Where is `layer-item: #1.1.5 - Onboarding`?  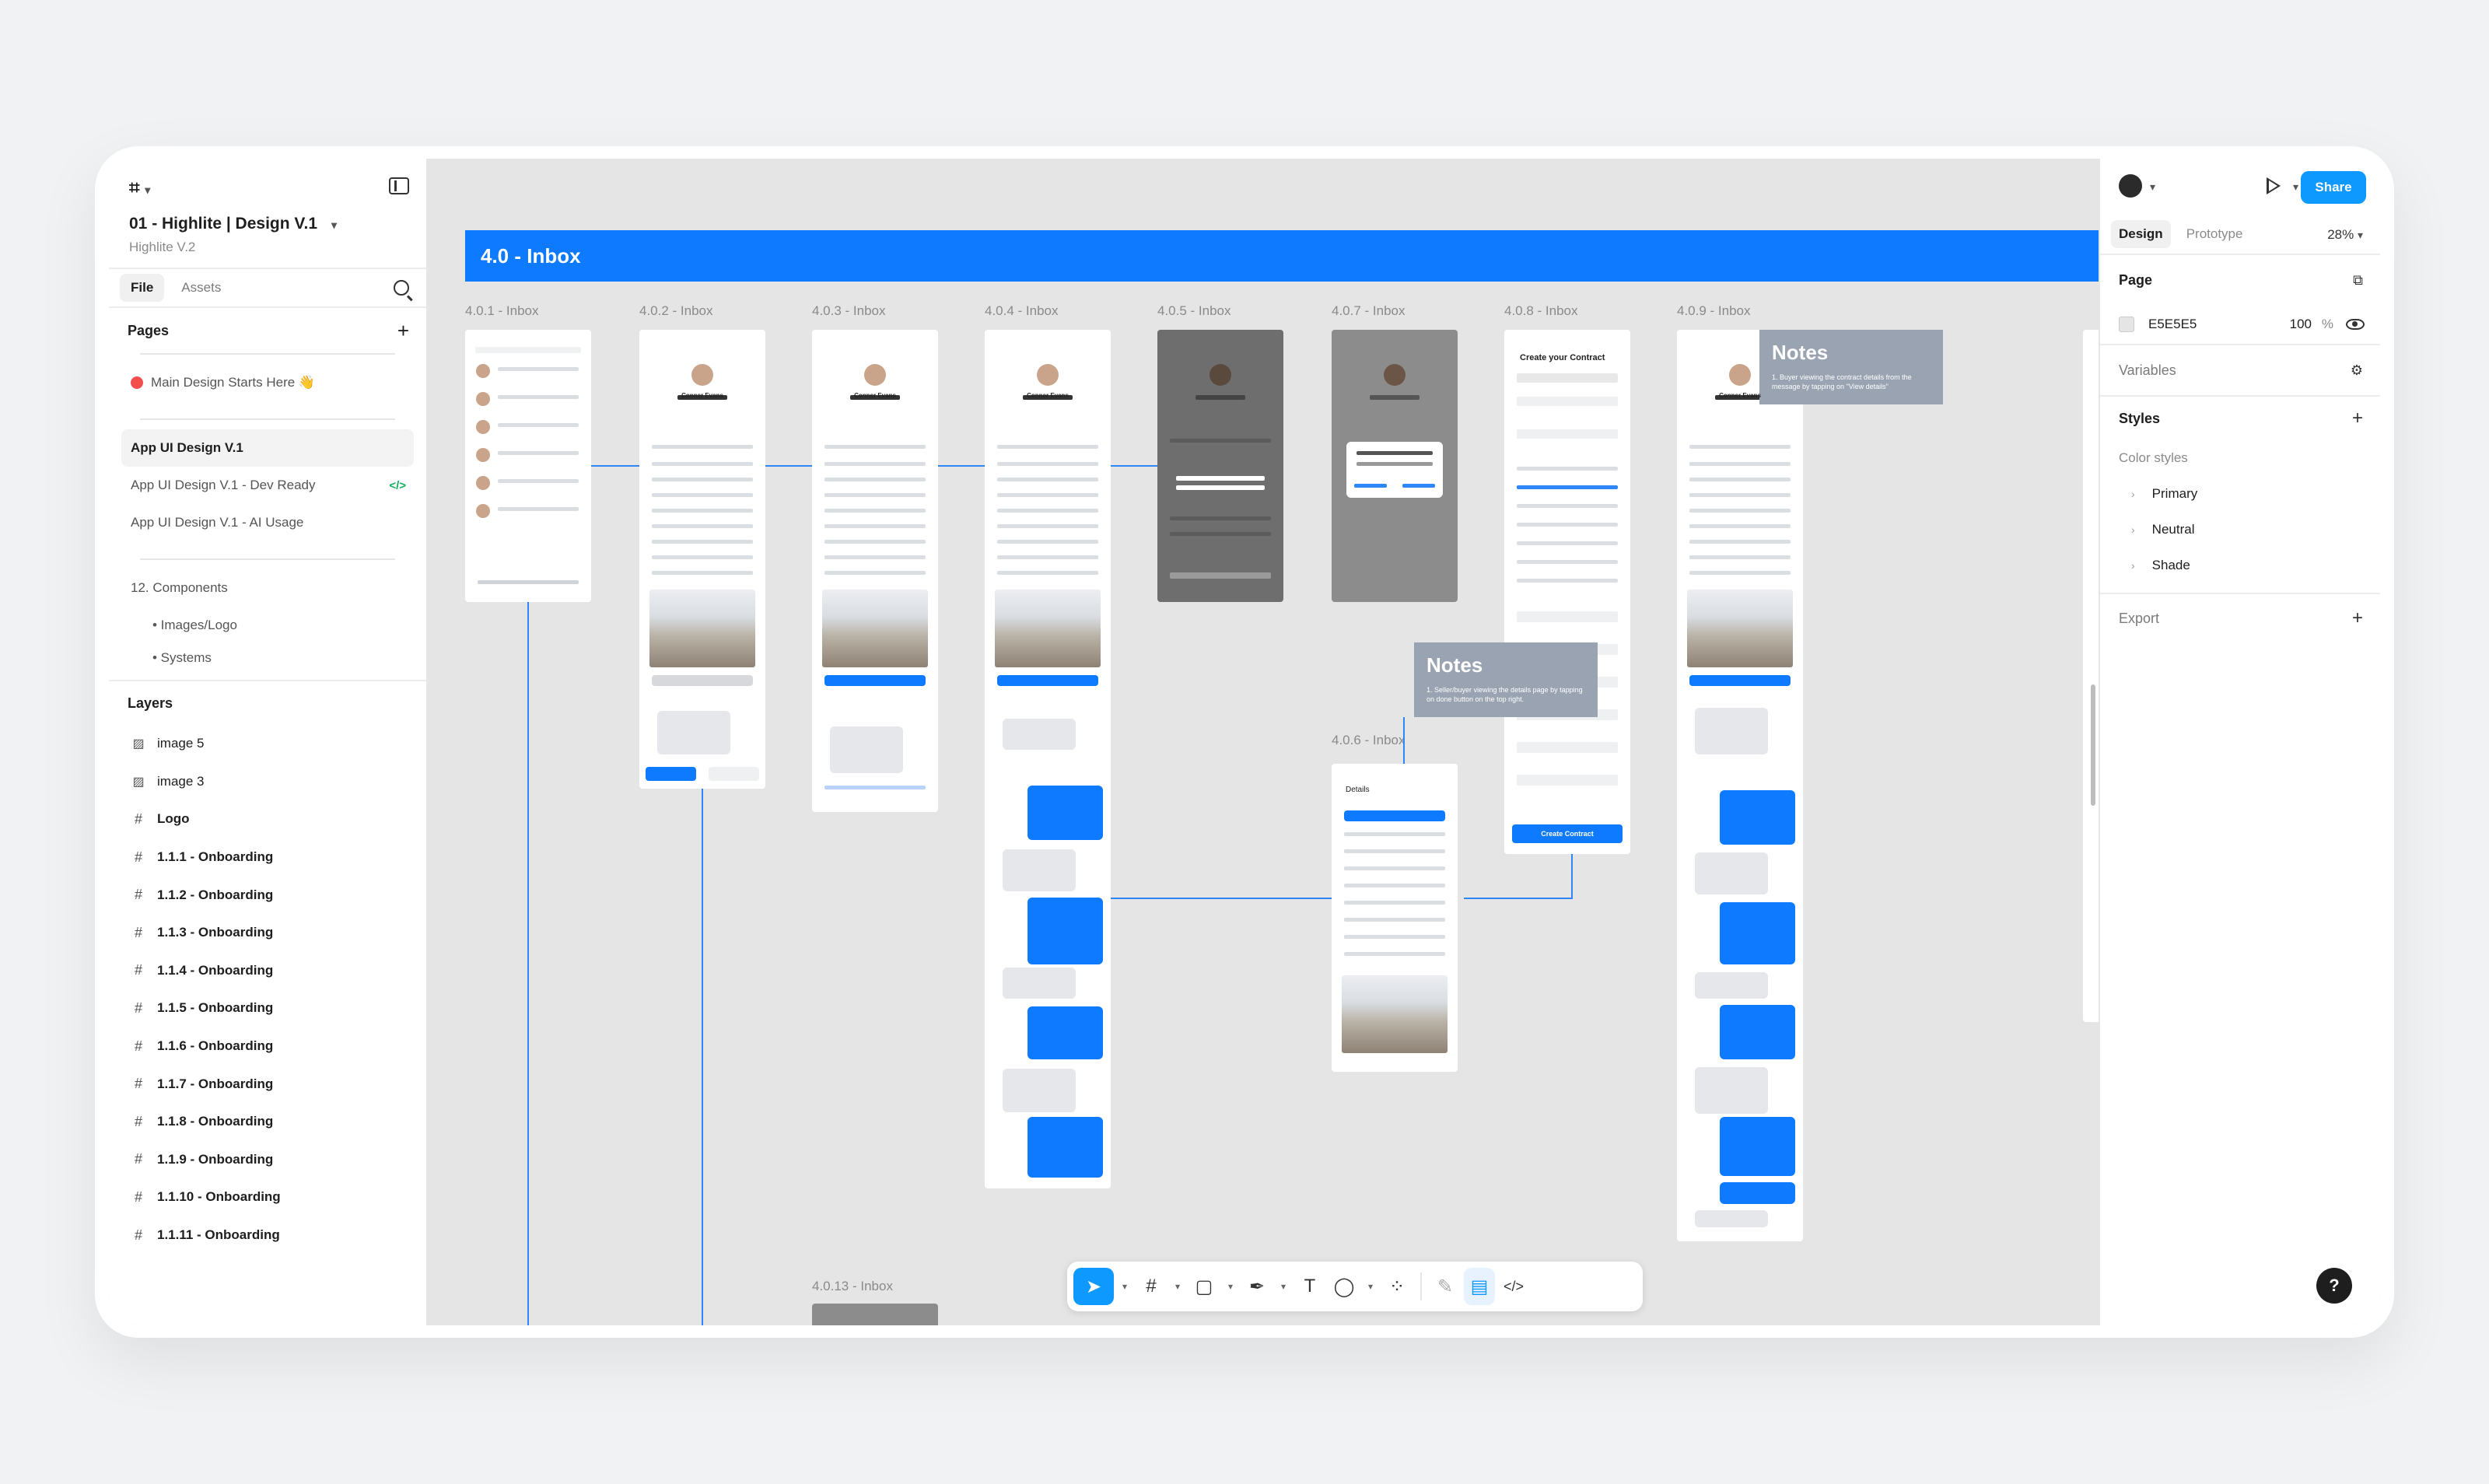 layer-item: #1.1.5 - Onboarding is located at coordinates (267, 1008).